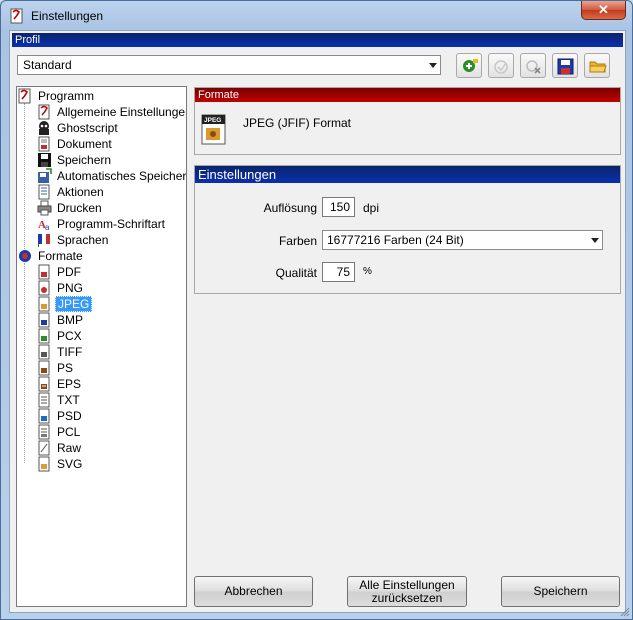 The height and width of the screenshot is (620, 633). I want to click on aufloesung-label: Auflösung, so click(290, 208).